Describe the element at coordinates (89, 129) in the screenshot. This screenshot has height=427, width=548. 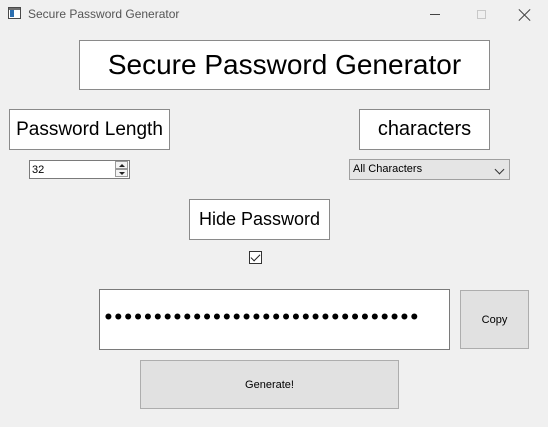
I see `password-length-label: Password Length` at that location.